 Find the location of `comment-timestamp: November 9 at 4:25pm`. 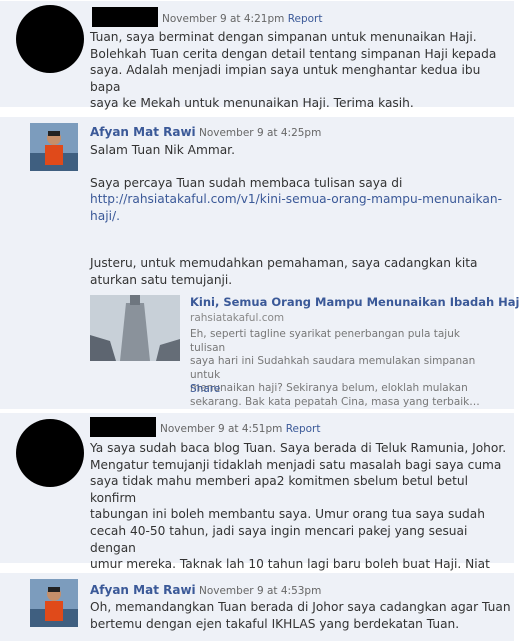

comment-timestamp: November 9 at 4:25pm is located at coordinates (260, 133).